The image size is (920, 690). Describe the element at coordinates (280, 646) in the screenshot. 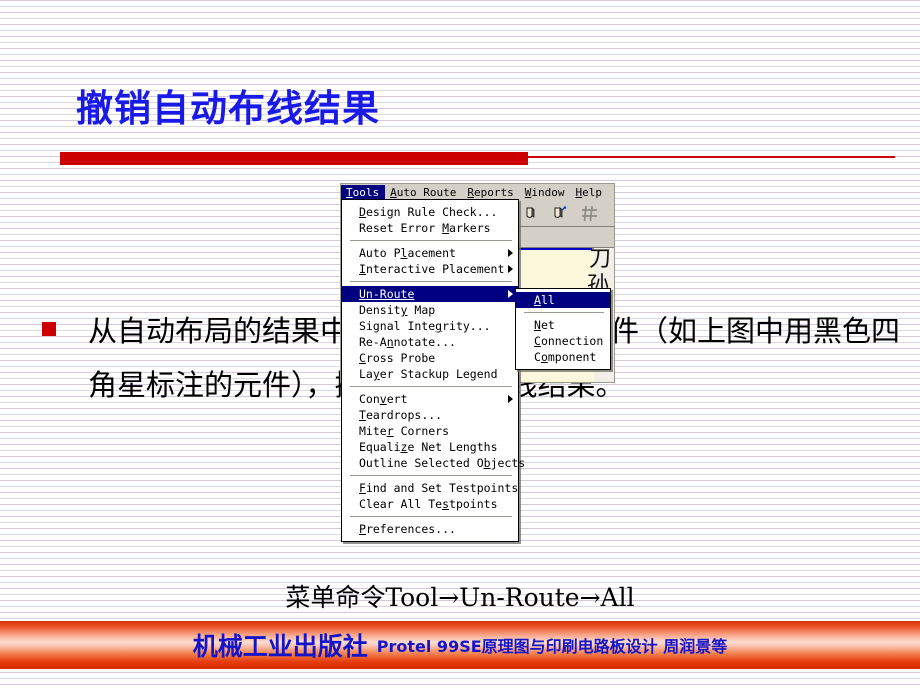

I see `footer-publisher: 机械工业出版社` at that location.